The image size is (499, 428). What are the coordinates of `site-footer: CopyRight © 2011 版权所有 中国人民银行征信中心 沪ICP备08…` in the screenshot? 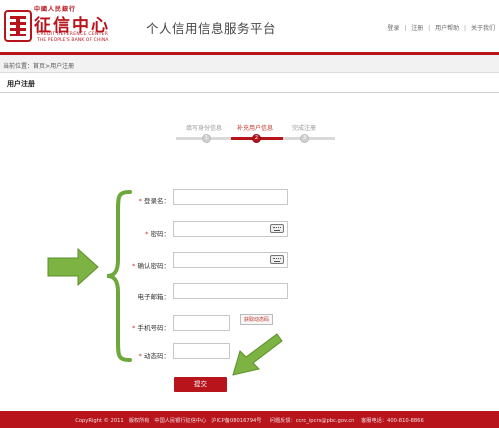 It's located at (249, 419).